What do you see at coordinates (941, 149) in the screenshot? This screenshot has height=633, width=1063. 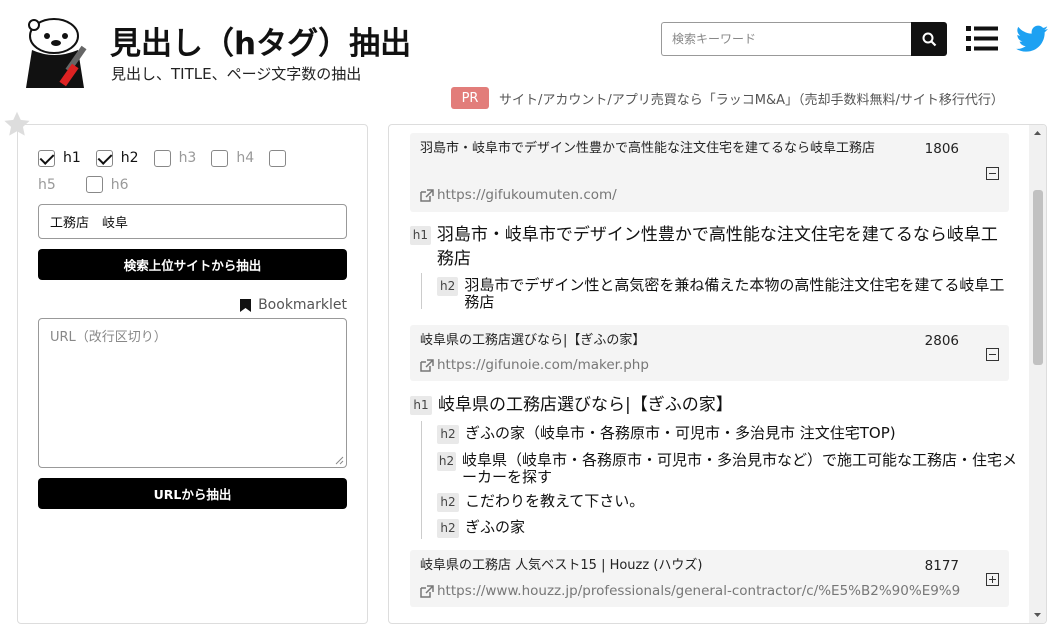 I see `char-count: 1806` at bounding box center [941, 149].